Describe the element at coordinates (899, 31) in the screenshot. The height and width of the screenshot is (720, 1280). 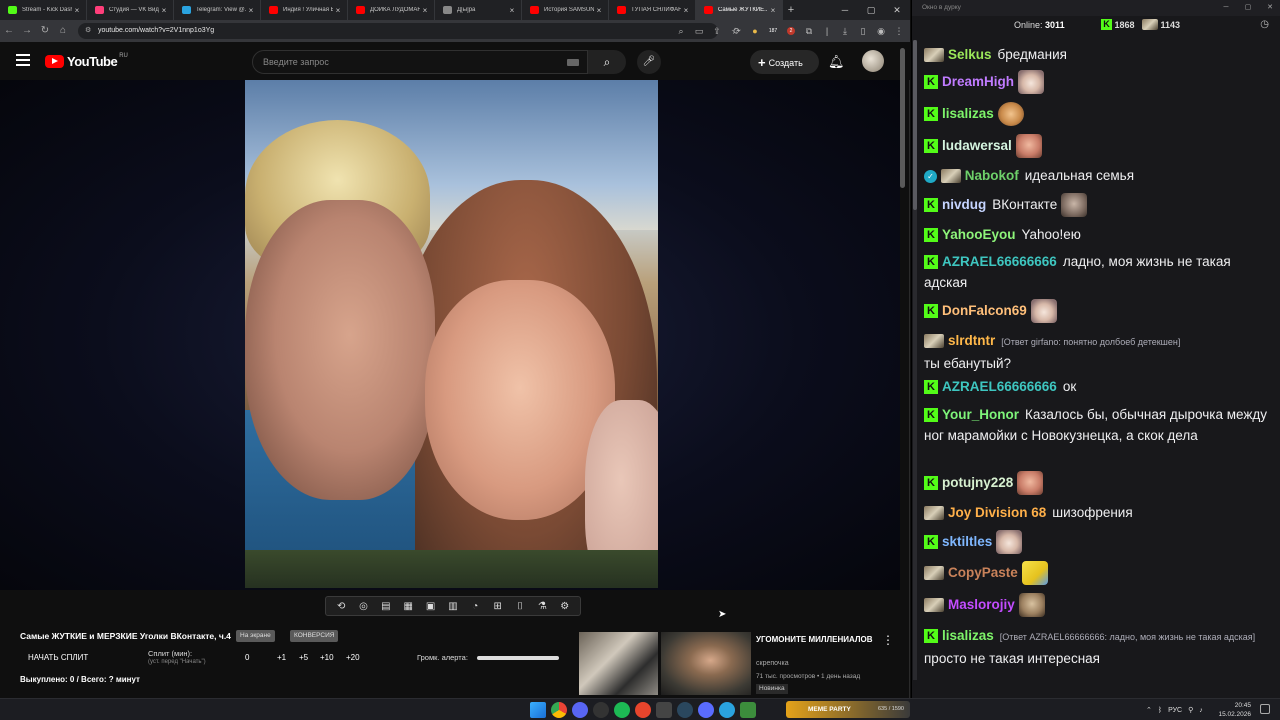
I see `menu-icon: ⋮` at that location.